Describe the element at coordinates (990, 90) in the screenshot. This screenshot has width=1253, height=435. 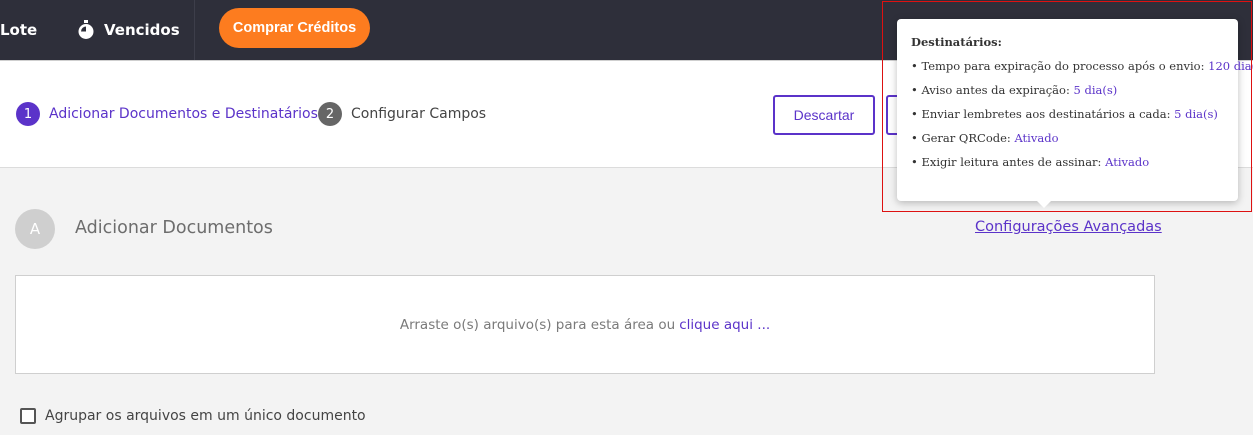
I see `tooltip-line-text: • Aviso antes da expiração:` at that location.